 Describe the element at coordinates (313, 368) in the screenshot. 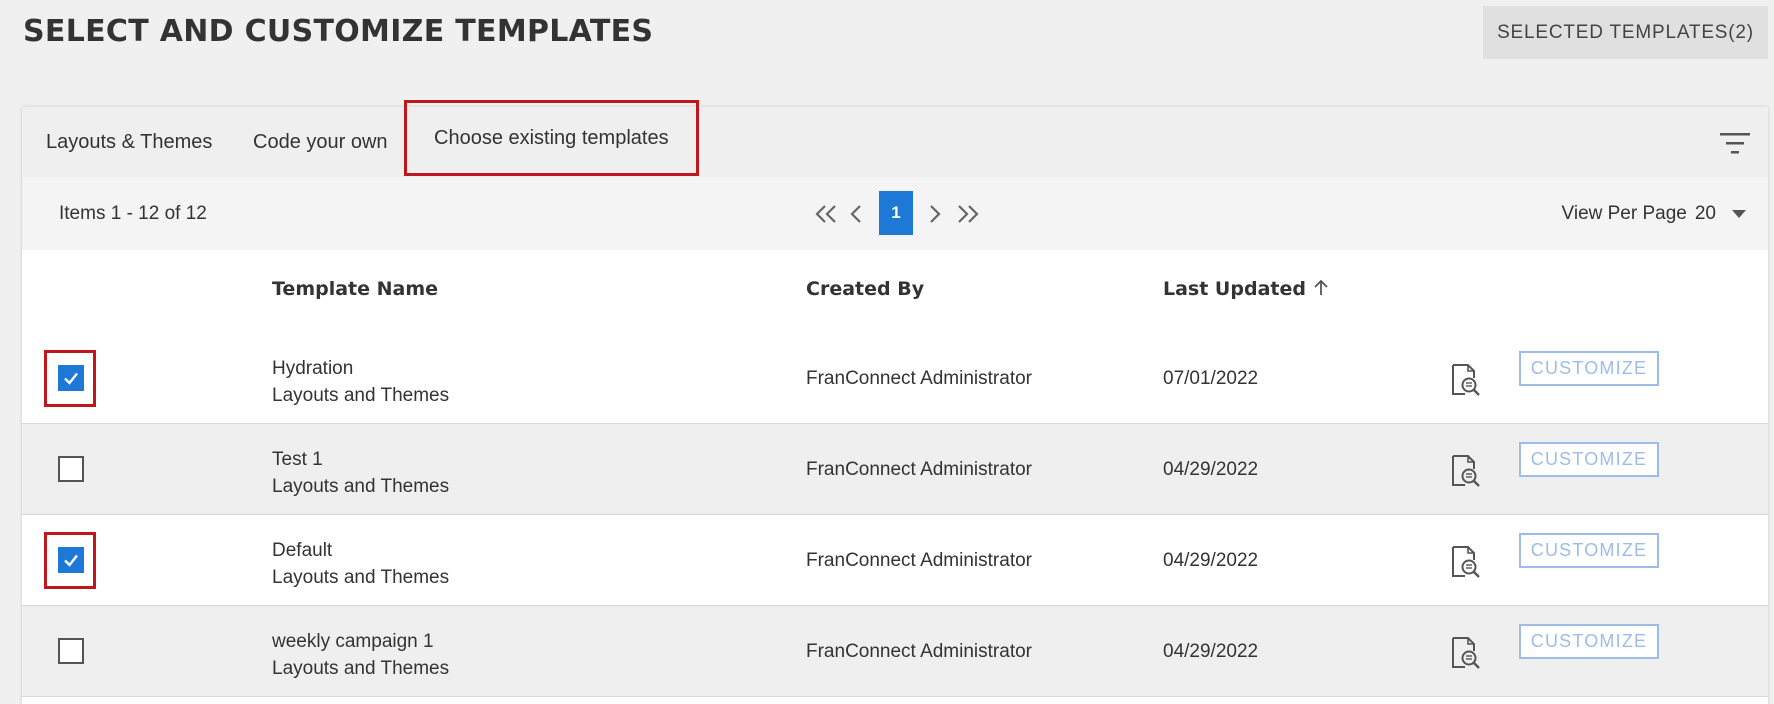

I see `template-name: Hydration` at that location.